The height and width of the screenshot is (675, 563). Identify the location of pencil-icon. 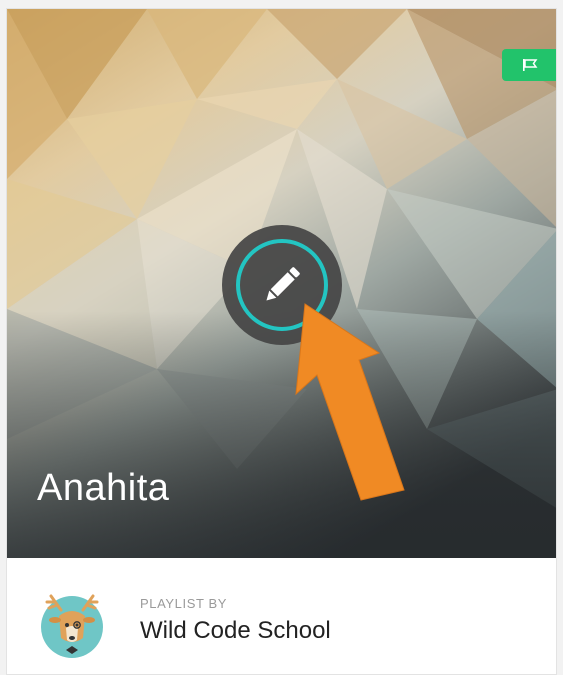
(283, 284).